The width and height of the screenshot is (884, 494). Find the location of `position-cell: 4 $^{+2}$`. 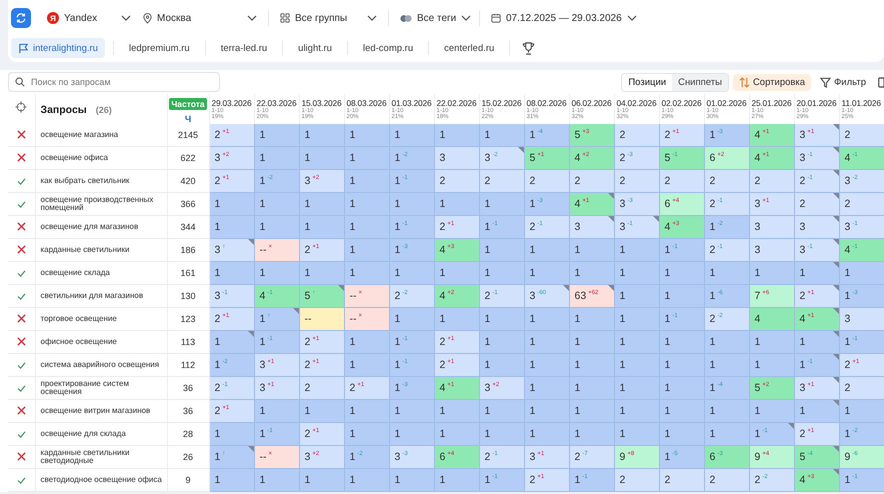

position-cell: 4 $^{+2}$ is located at coordinates (591, 158).